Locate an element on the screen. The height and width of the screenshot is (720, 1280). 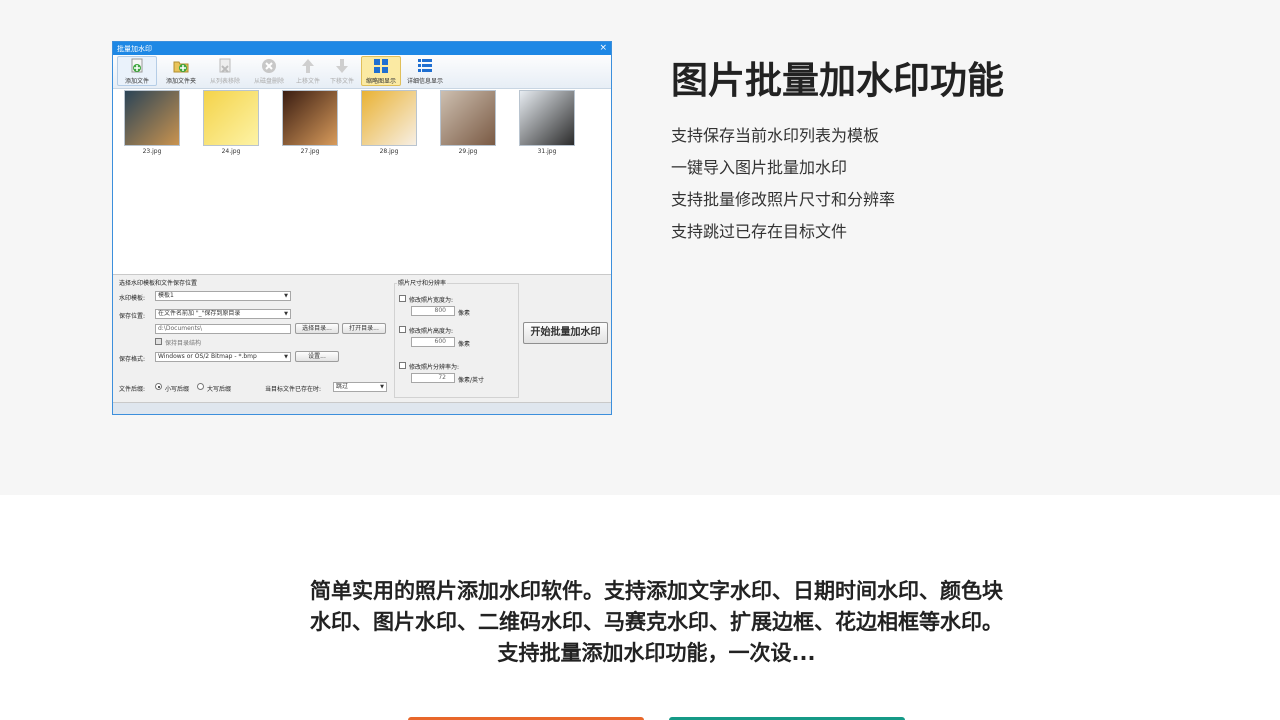
format-label: 保存格式: is located at coordinates (132, 359).